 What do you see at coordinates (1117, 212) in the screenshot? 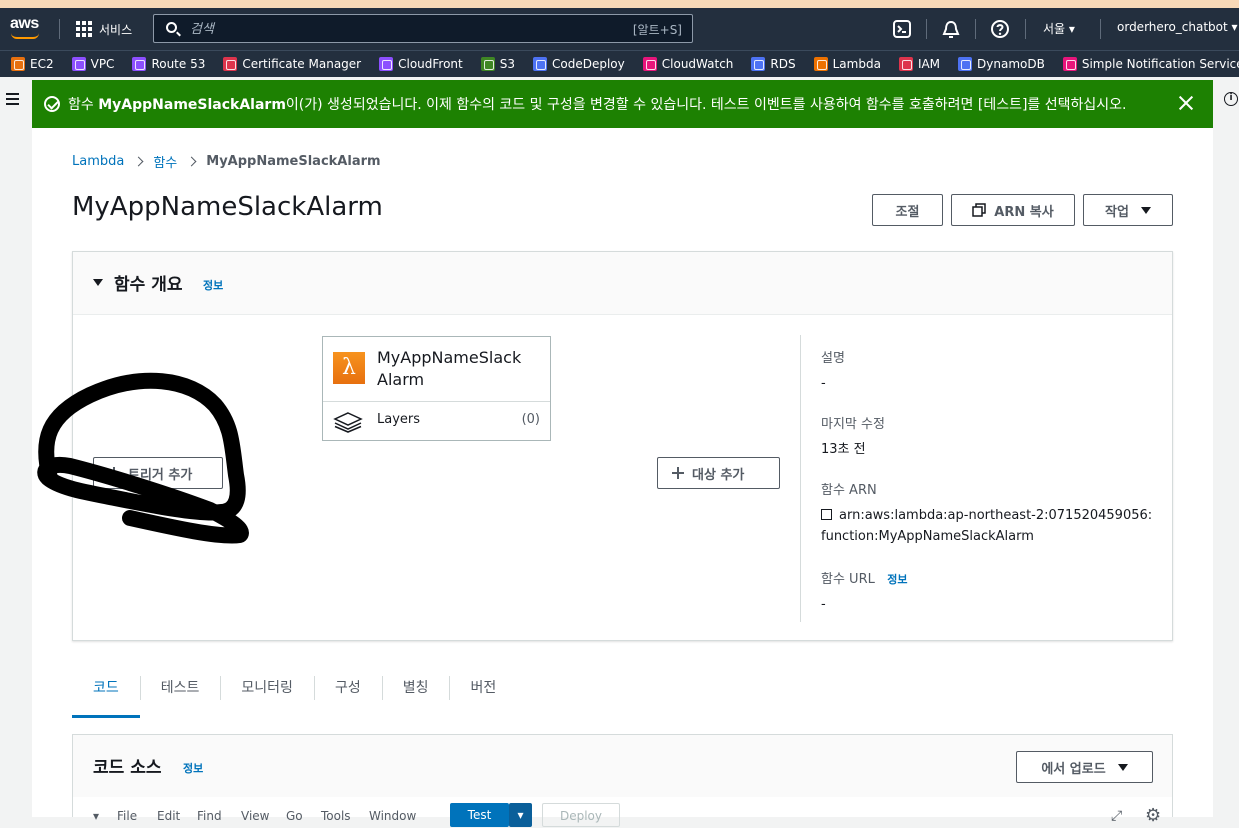
I see `actions-label: 작업` at bounding box center [1117, 212].